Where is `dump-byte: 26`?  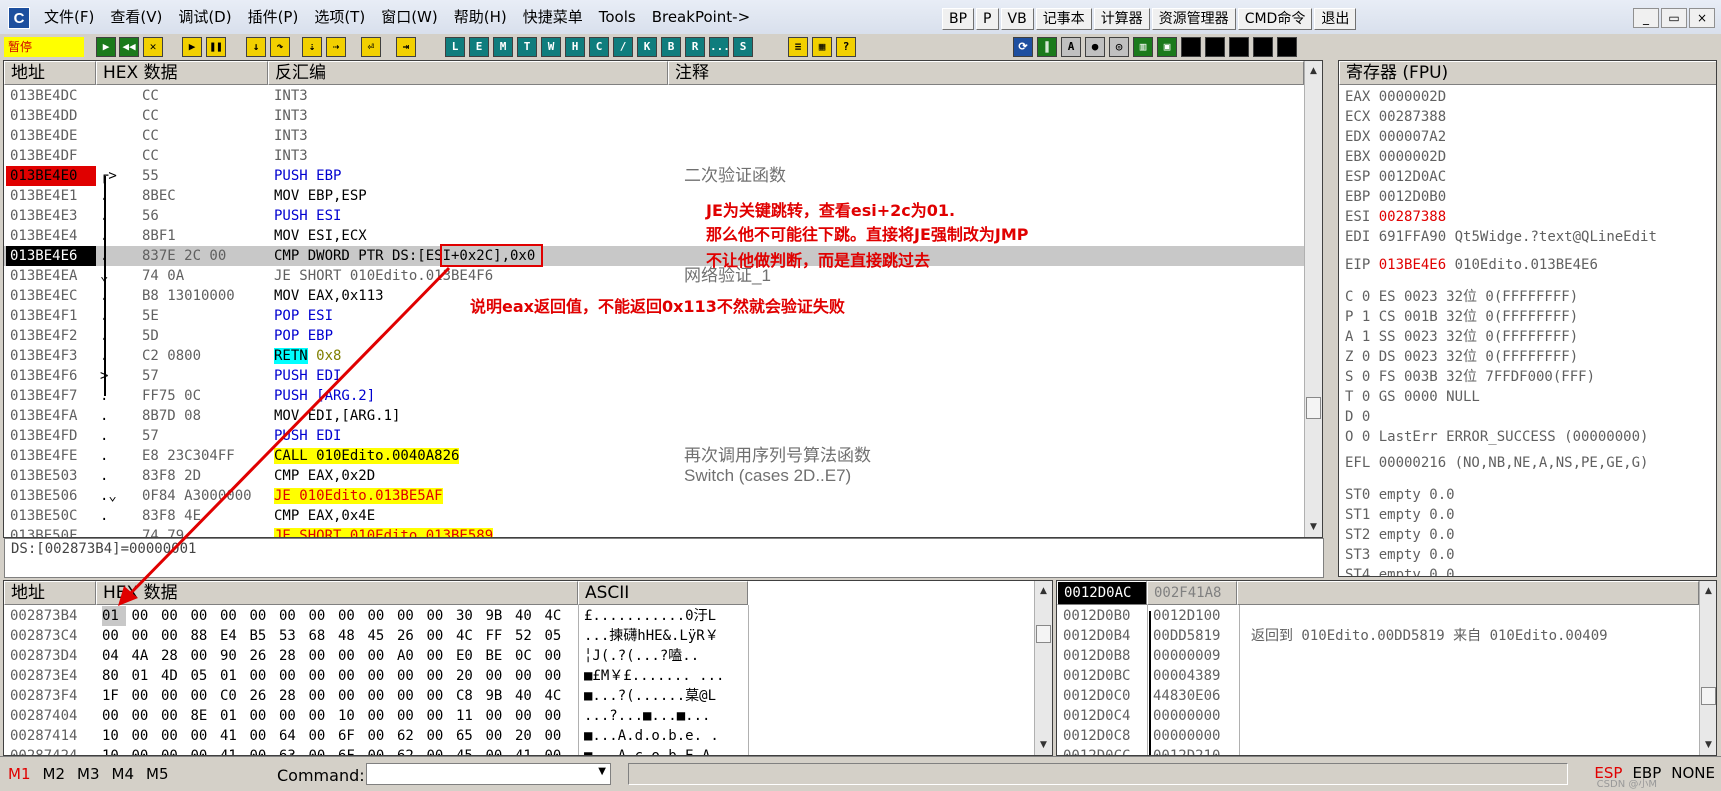
dump-byte: 26 is located at coordinates (409, 636).